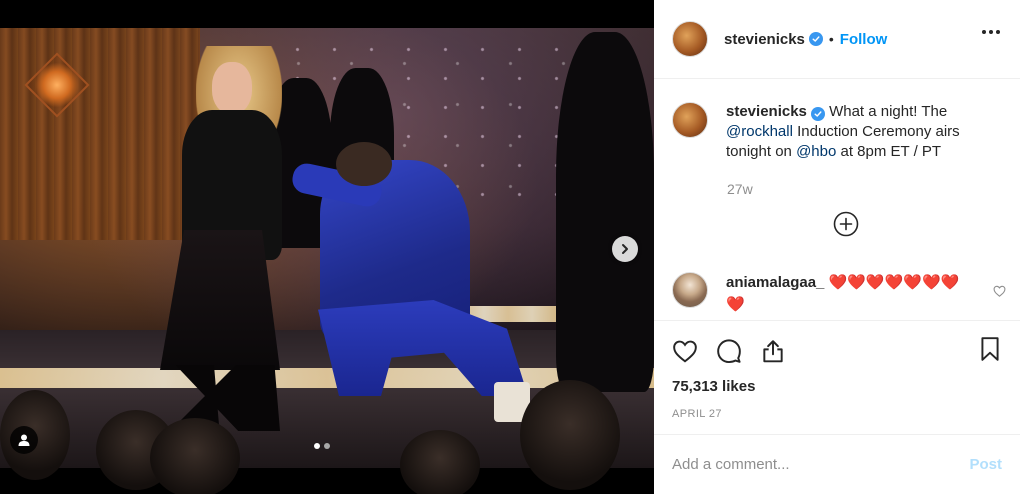  What do you see at coordinates (690, 120) in the screenshot?
I see `caption-author-avatar` at bounding box center [690, 120].